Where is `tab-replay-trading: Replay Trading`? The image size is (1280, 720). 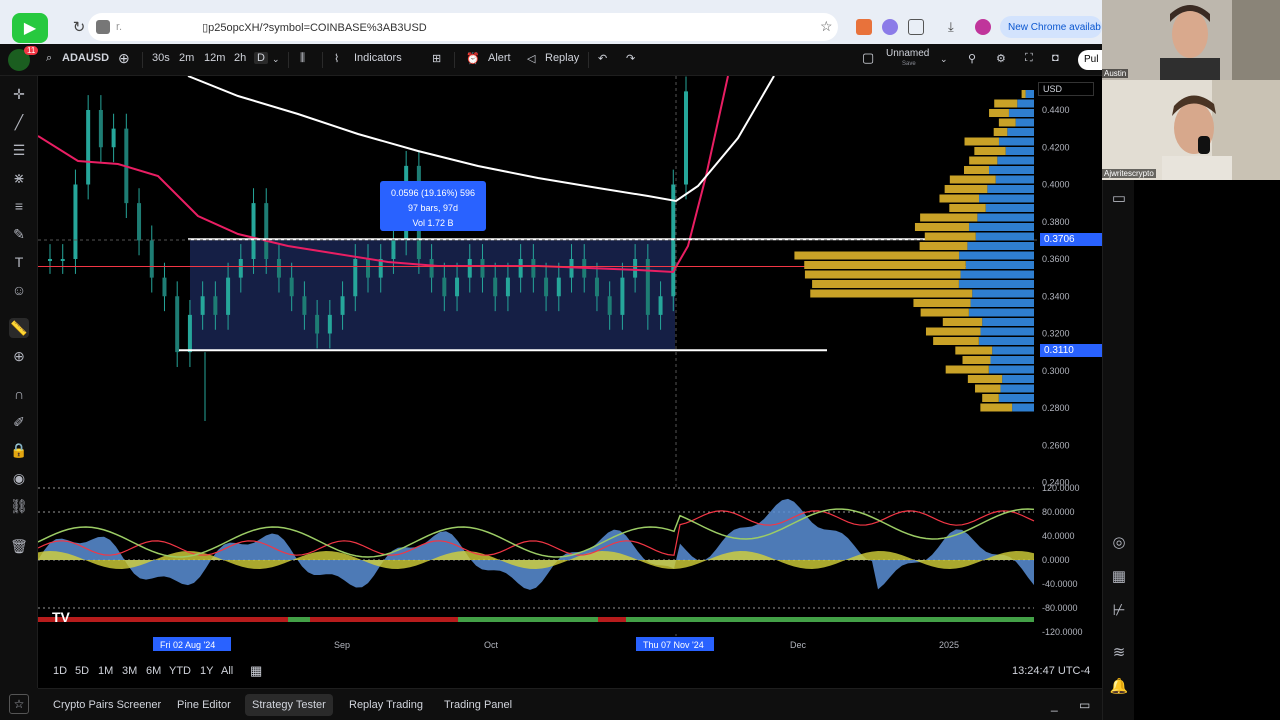 tab-replay-trading: Replay Trading is located at coordinates (386, 705).